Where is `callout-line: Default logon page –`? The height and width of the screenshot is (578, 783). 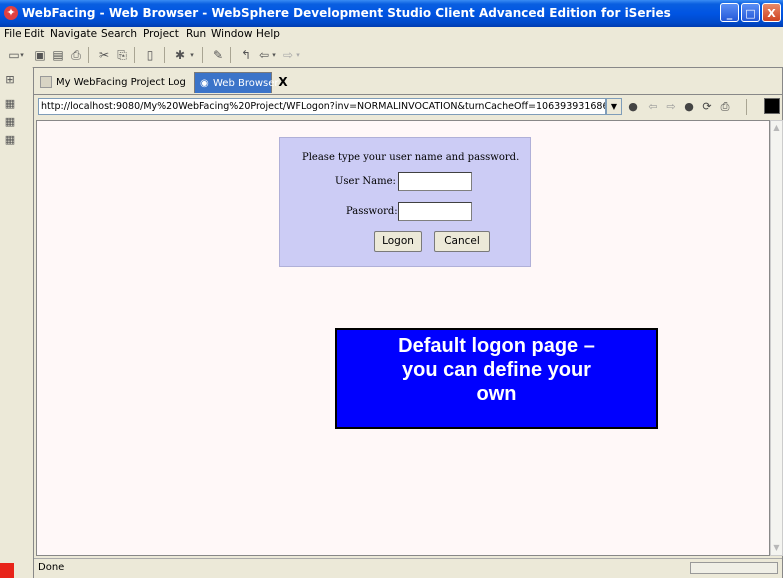 callout-line: Default logon page – is located at coordinates (496, 346).